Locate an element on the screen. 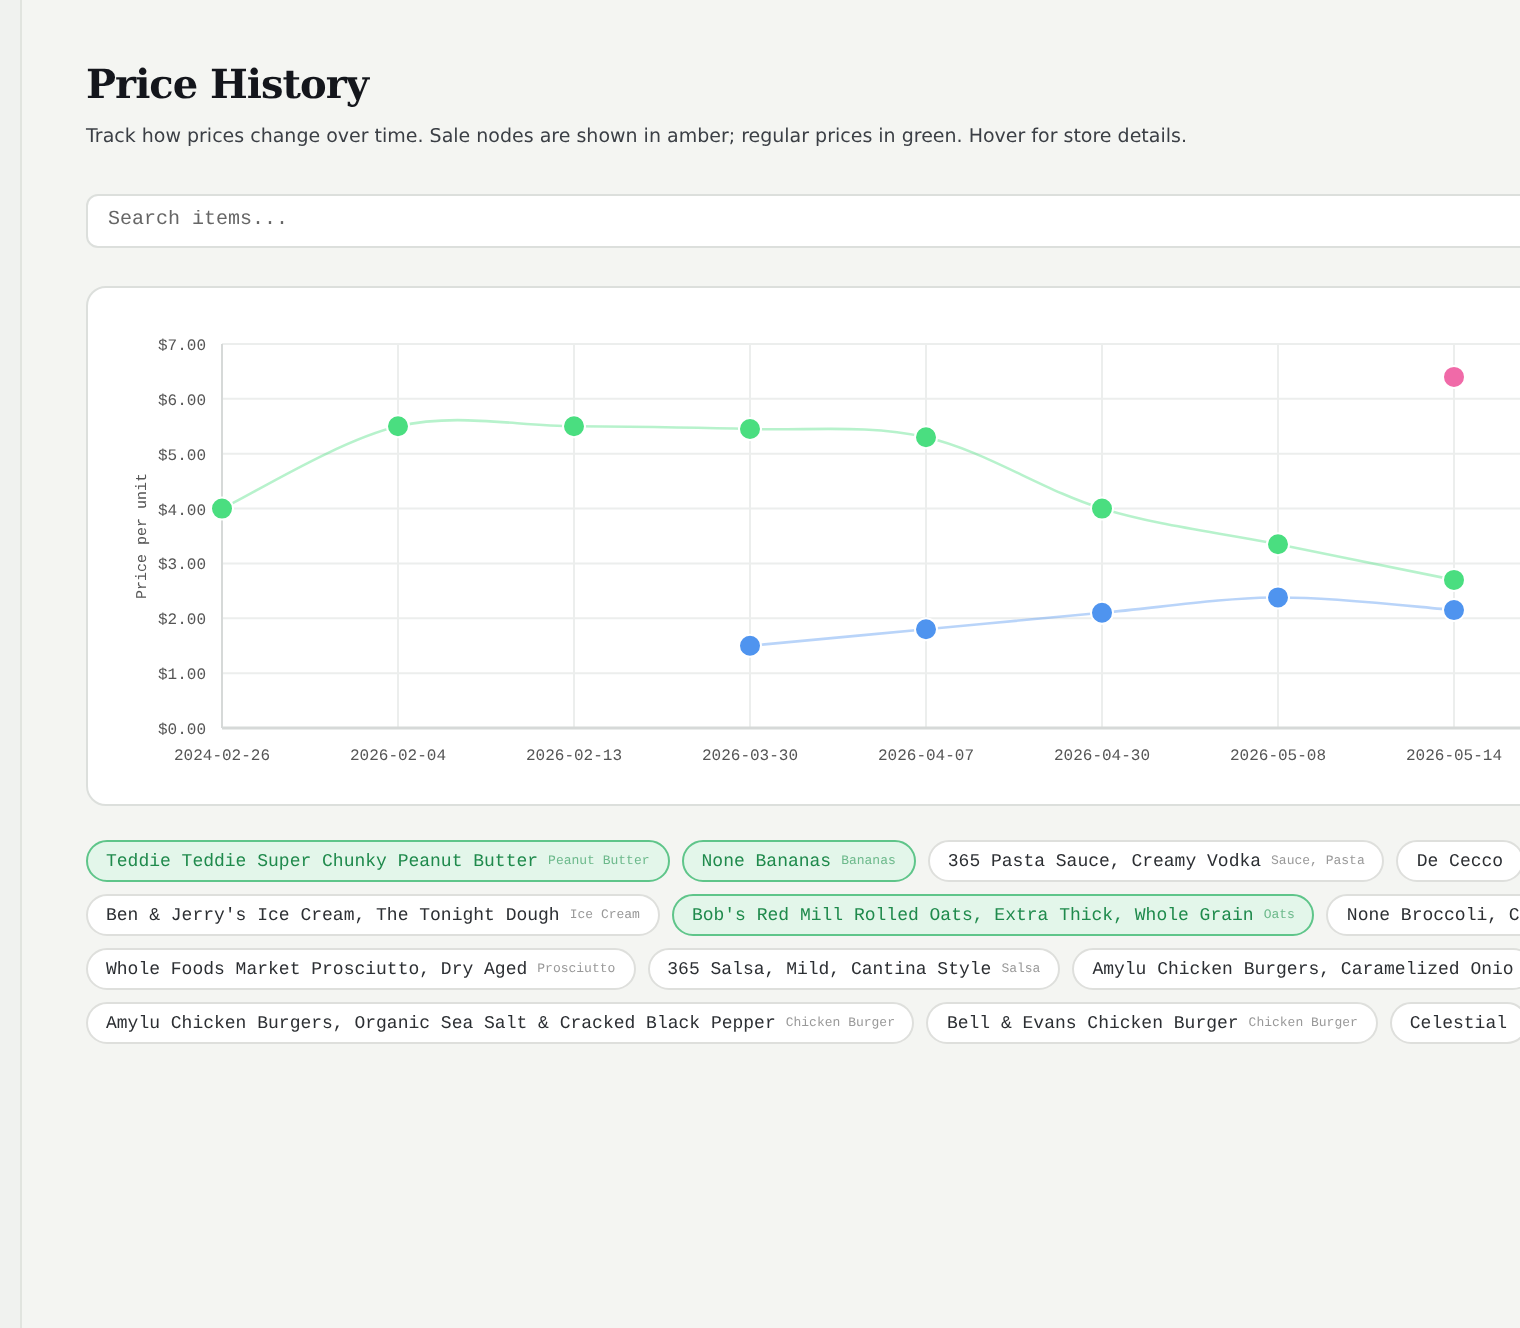 The height and width of the screenshot is (1328, 1520). y-tick-label: $7.00 is located at coordinates (181, 347).